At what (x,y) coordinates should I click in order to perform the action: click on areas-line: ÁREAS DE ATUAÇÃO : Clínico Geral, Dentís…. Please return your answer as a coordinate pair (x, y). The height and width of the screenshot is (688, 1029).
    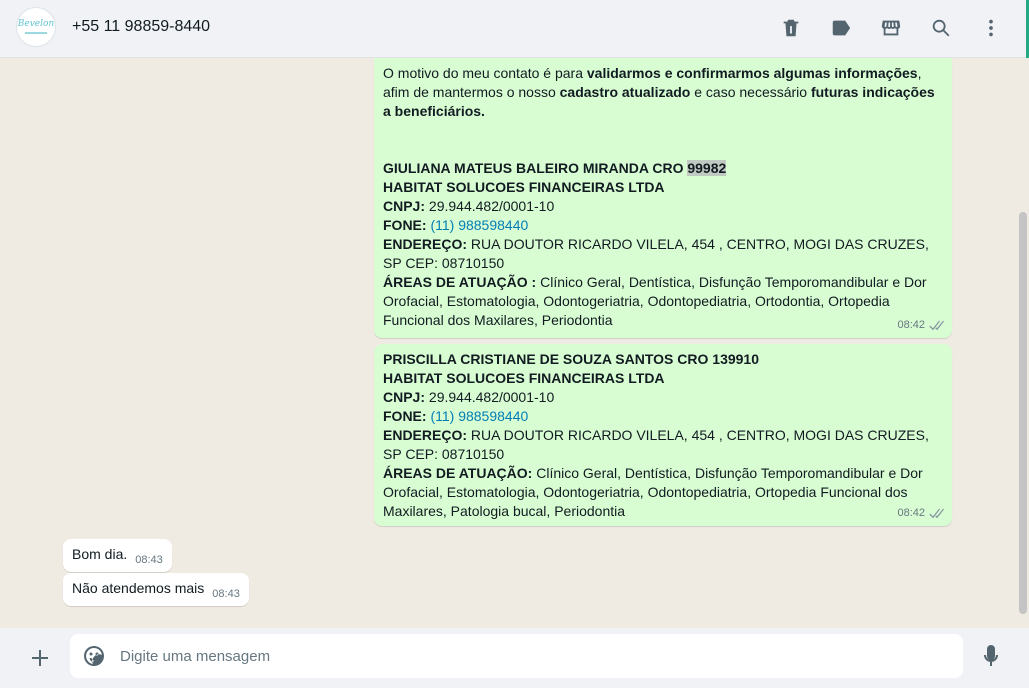
    Looking at the image, I should click on (663, 301).